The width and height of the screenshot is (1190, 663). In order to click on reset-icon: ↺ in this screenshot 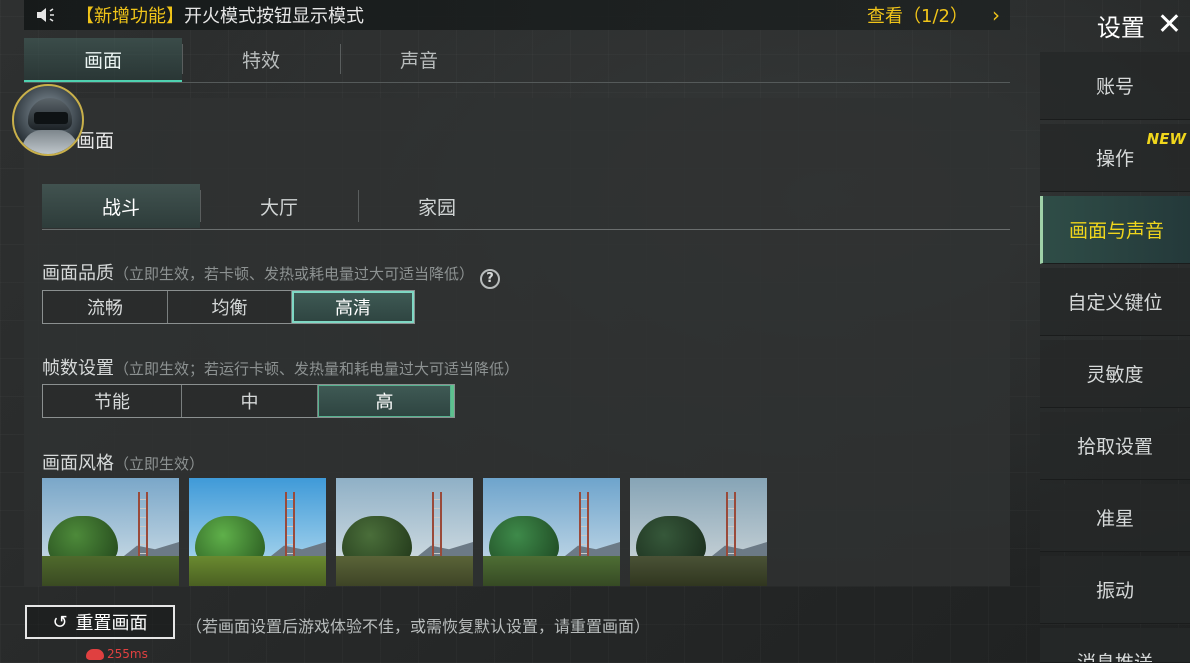, I will do `click(60, 622)`.